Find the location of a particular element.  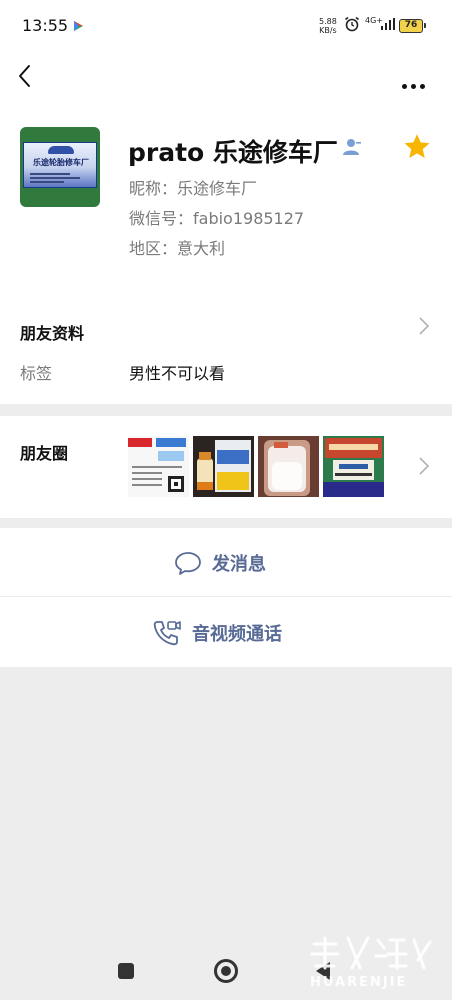

watermark-text: HUARENJIE is located at coordinates (358, 982).